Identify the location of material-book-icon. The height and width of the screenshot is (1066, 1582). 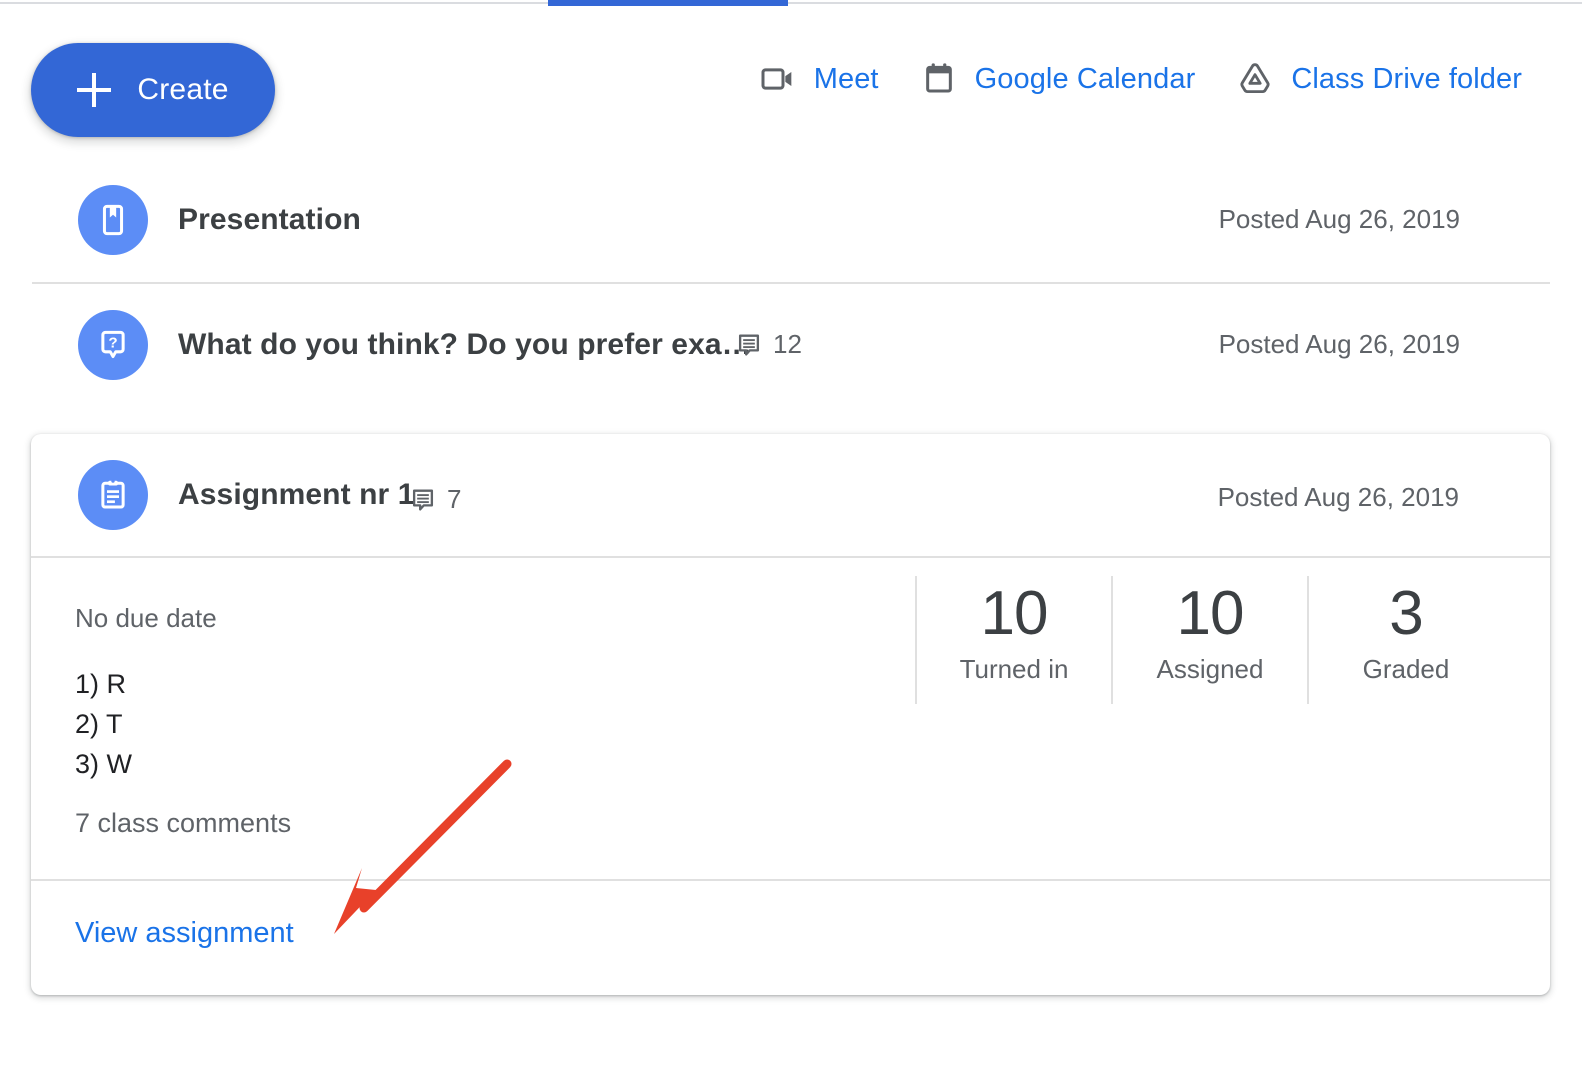
(113, 219).